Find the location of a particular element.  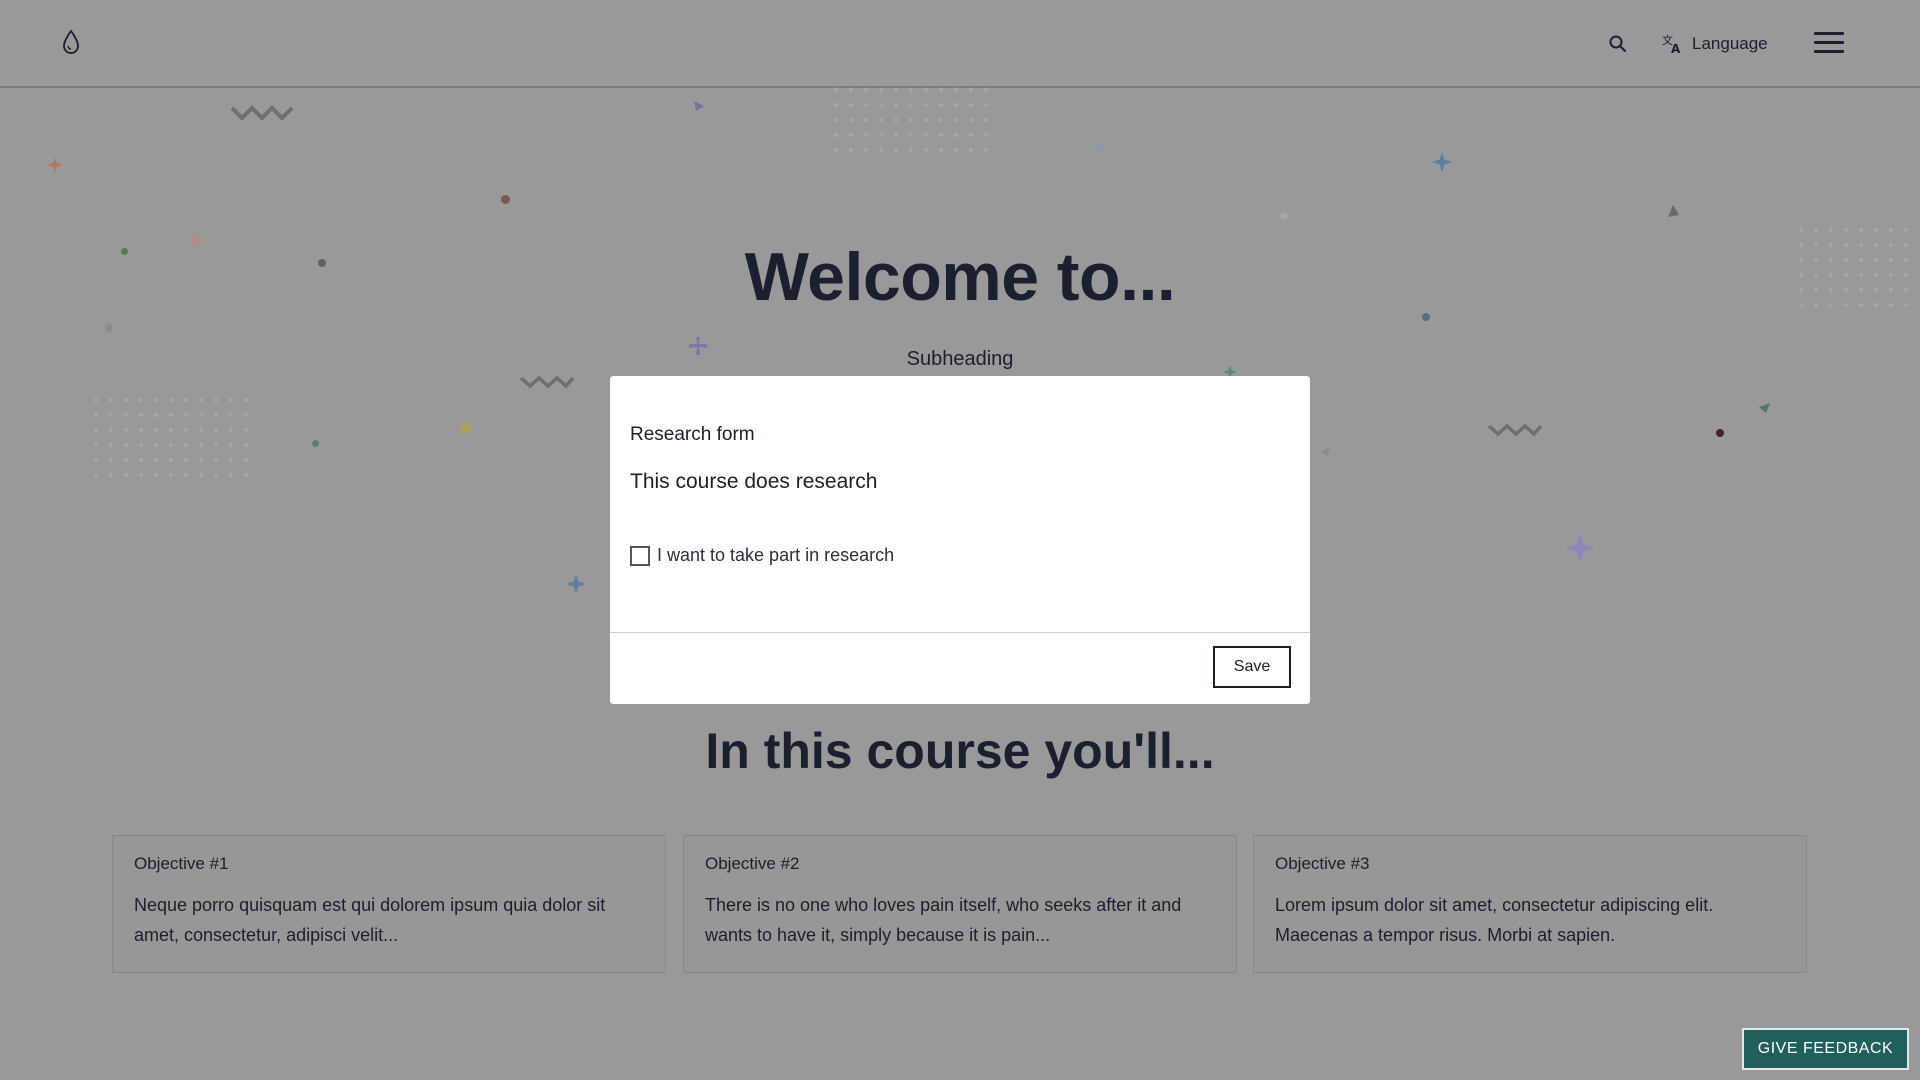

objective-title: Objective #1 is located at coordinates (181, 863).